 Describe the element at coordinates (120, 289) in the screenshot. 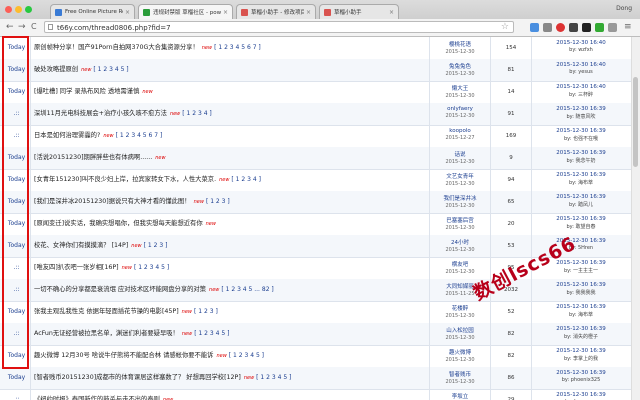

I see `thread-title-link: 一切不确心的分享都是衰流氓 应对技术区坏能网盘分享的对策` at that location.